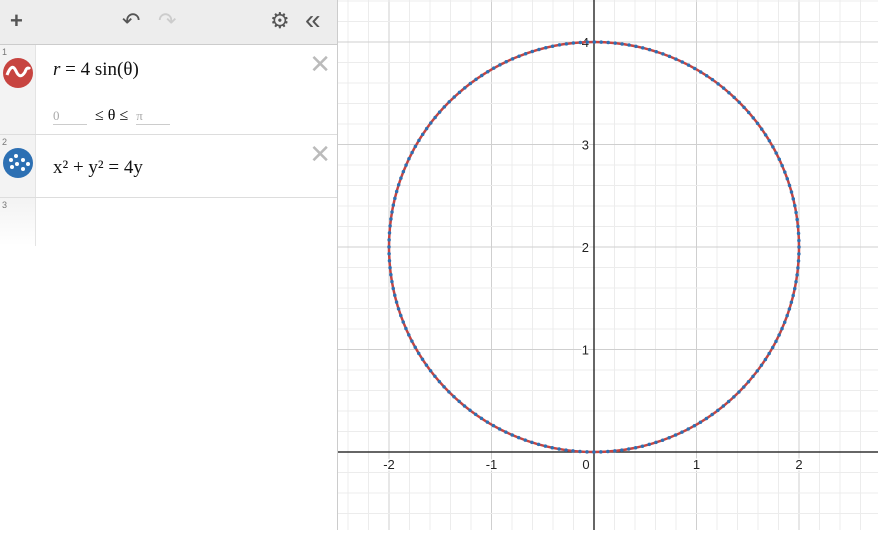 The height and width of the screenshot is (535, 878). Describe the element at coordinates (168, 90) in the screenshot. I see `expression-row-1: 1 r = 4 sin(θ) 0 ≤ θ ≤ π ✕` at that location.